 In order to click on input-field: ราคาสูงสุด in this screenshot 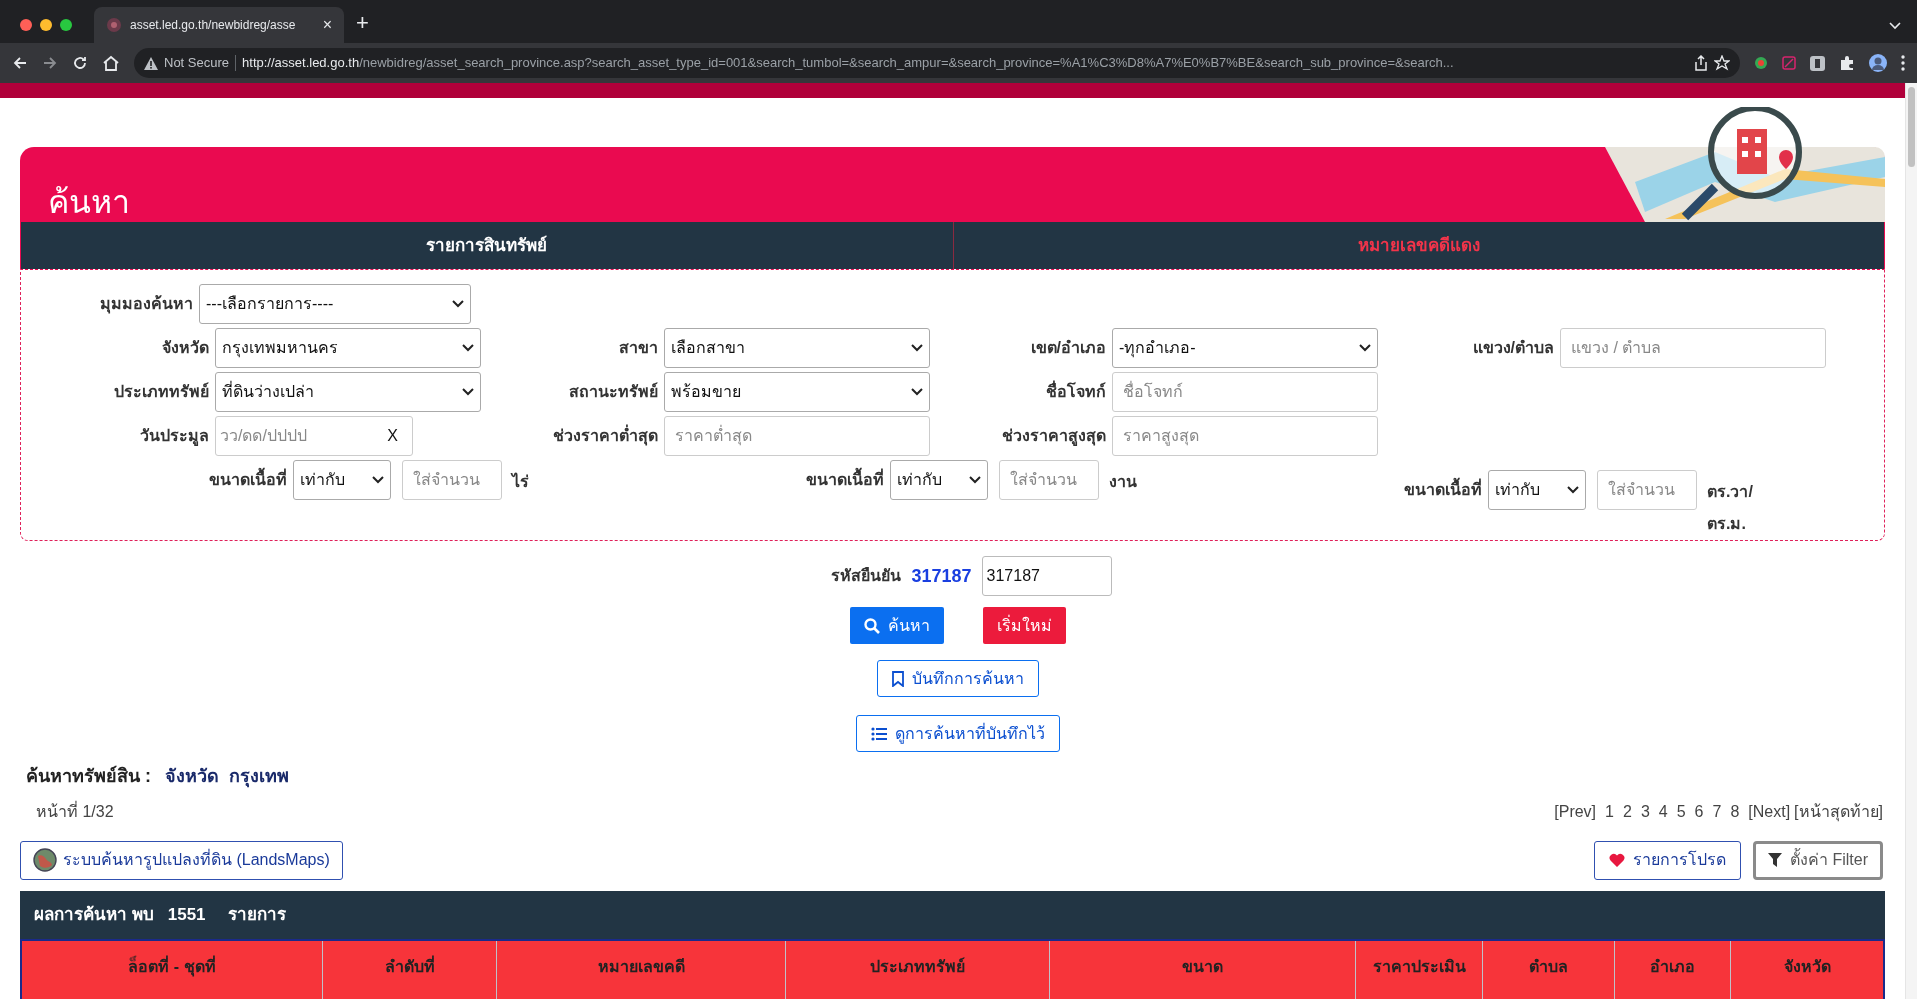, I will do `click(1245, 436)`.